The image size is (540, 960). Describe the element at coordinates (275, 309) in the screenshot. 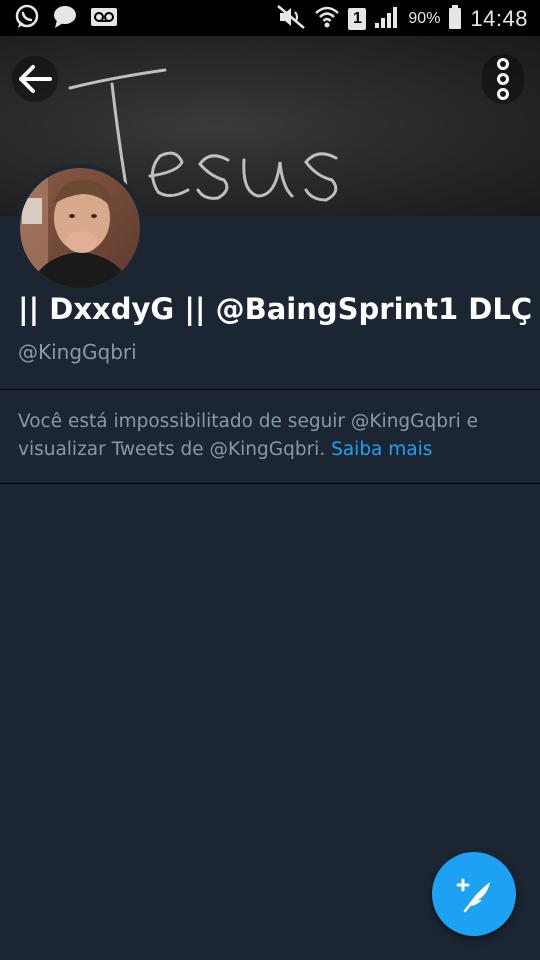

I see `display-name: || DxxdyG || @BaingSprint1 DLÇ` at that location.